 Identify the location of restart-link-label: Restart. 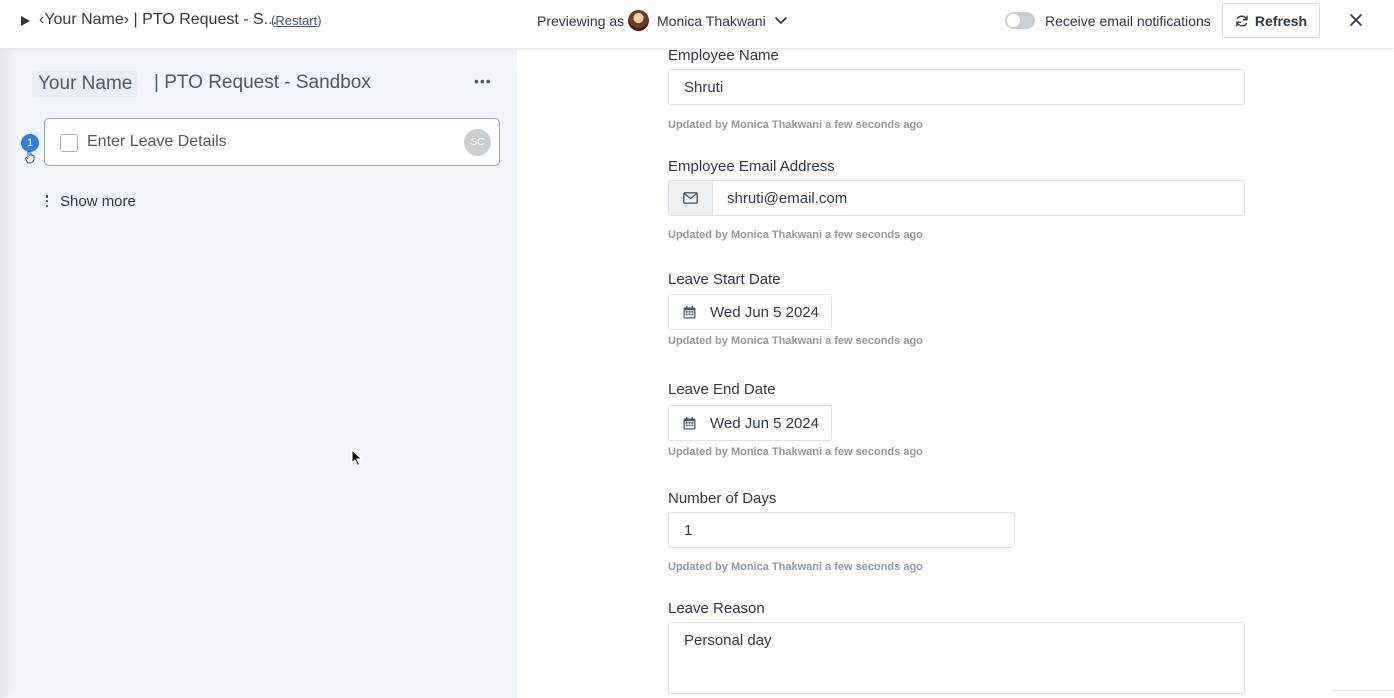
(296, 20).